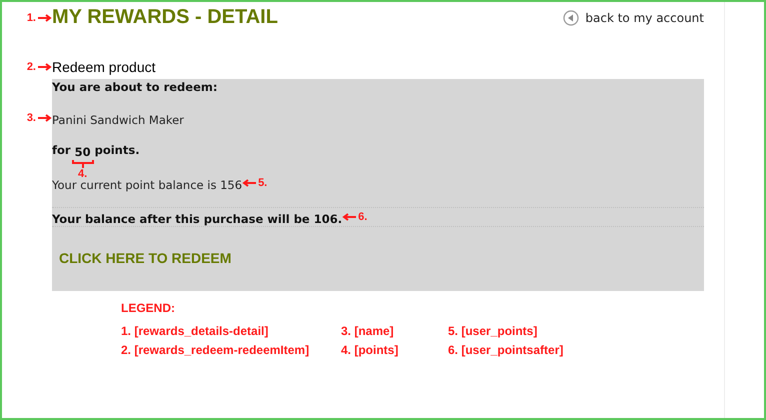  I want to click on balance-text: Your current point balance is 156, so click(147, 185).